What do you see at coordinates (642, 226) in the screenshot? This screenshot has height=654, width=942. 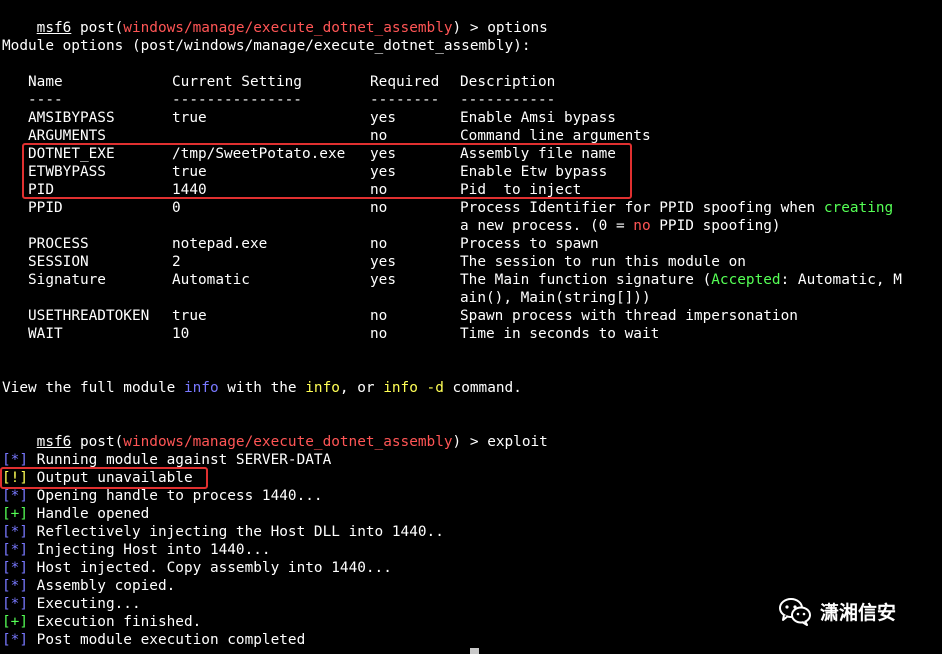 I see `description-keyword: no` at bounding box center [642, 226].